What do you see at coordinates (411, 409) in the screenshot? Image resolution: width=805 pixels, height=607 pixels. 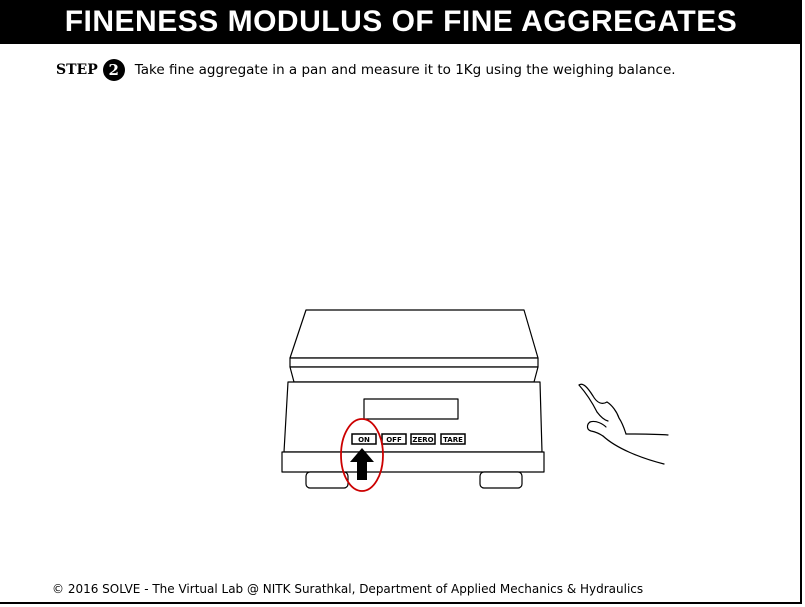 I see `balance-display` at bounding box center [411, 409].